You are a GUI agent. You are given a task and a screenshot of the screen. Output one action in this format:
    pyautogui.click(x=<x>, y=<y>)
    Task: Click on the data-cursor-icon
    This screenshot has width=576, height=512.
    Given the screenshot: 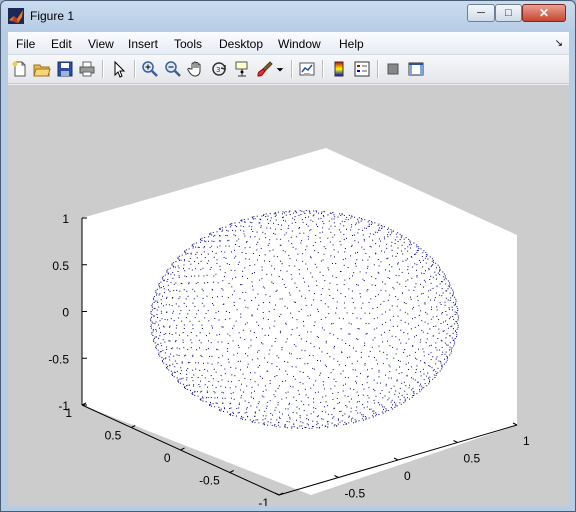 What is the action you would take?
    pyautogui.click(x=242, y=69)
    